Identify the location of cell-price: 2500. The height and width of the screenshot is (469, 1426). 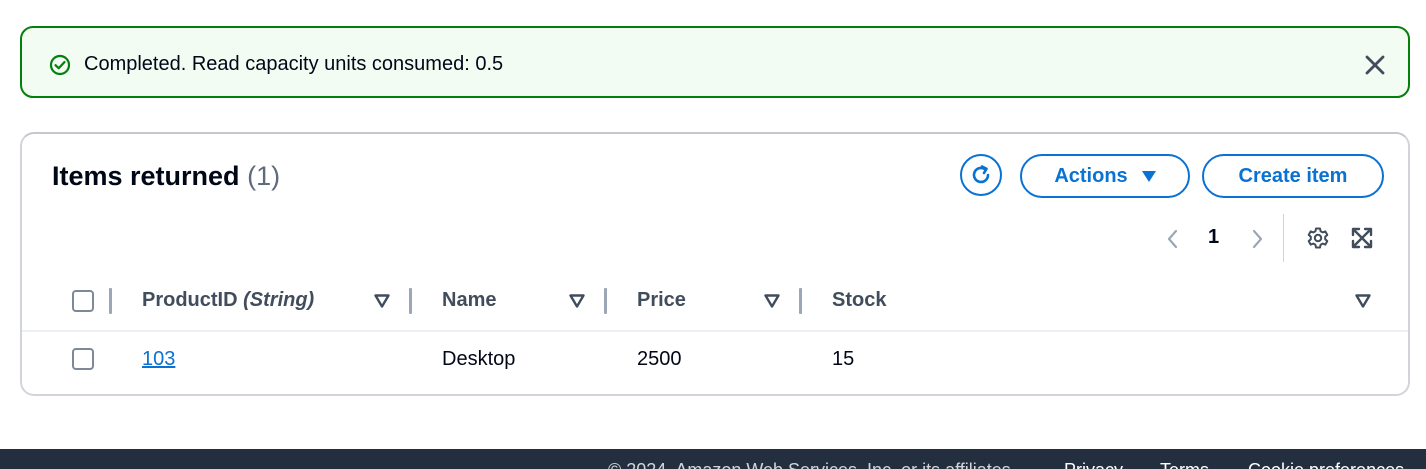
(659, 359).